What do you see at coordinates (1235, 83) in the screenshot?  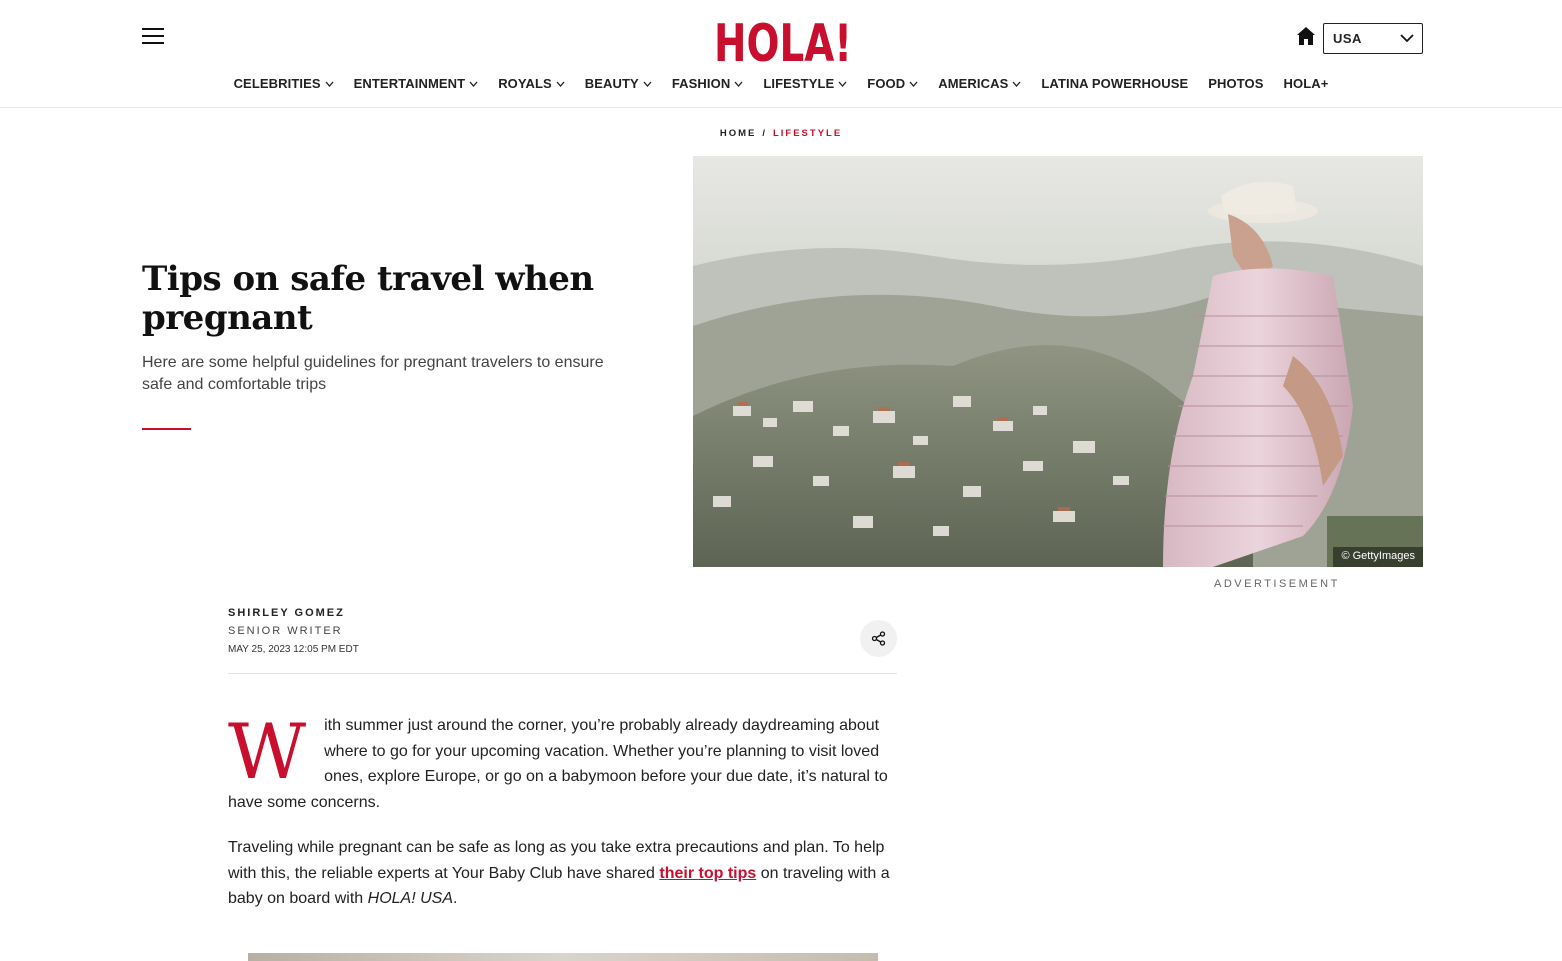 I see `nav-item-photos: PHOTOS` at bounding box center [1235, 83].